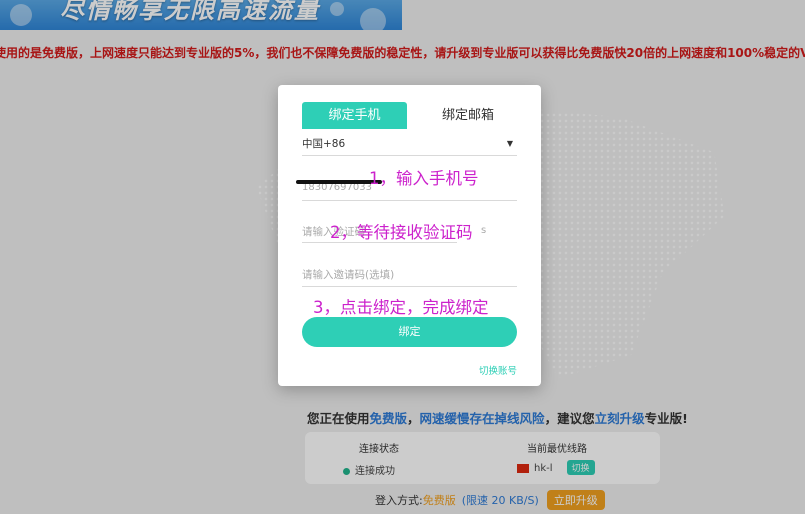 This screenshot has width=805, height=514. I want to click on annotation-step-2: 2，等待接收验证码, so click(401, 232).